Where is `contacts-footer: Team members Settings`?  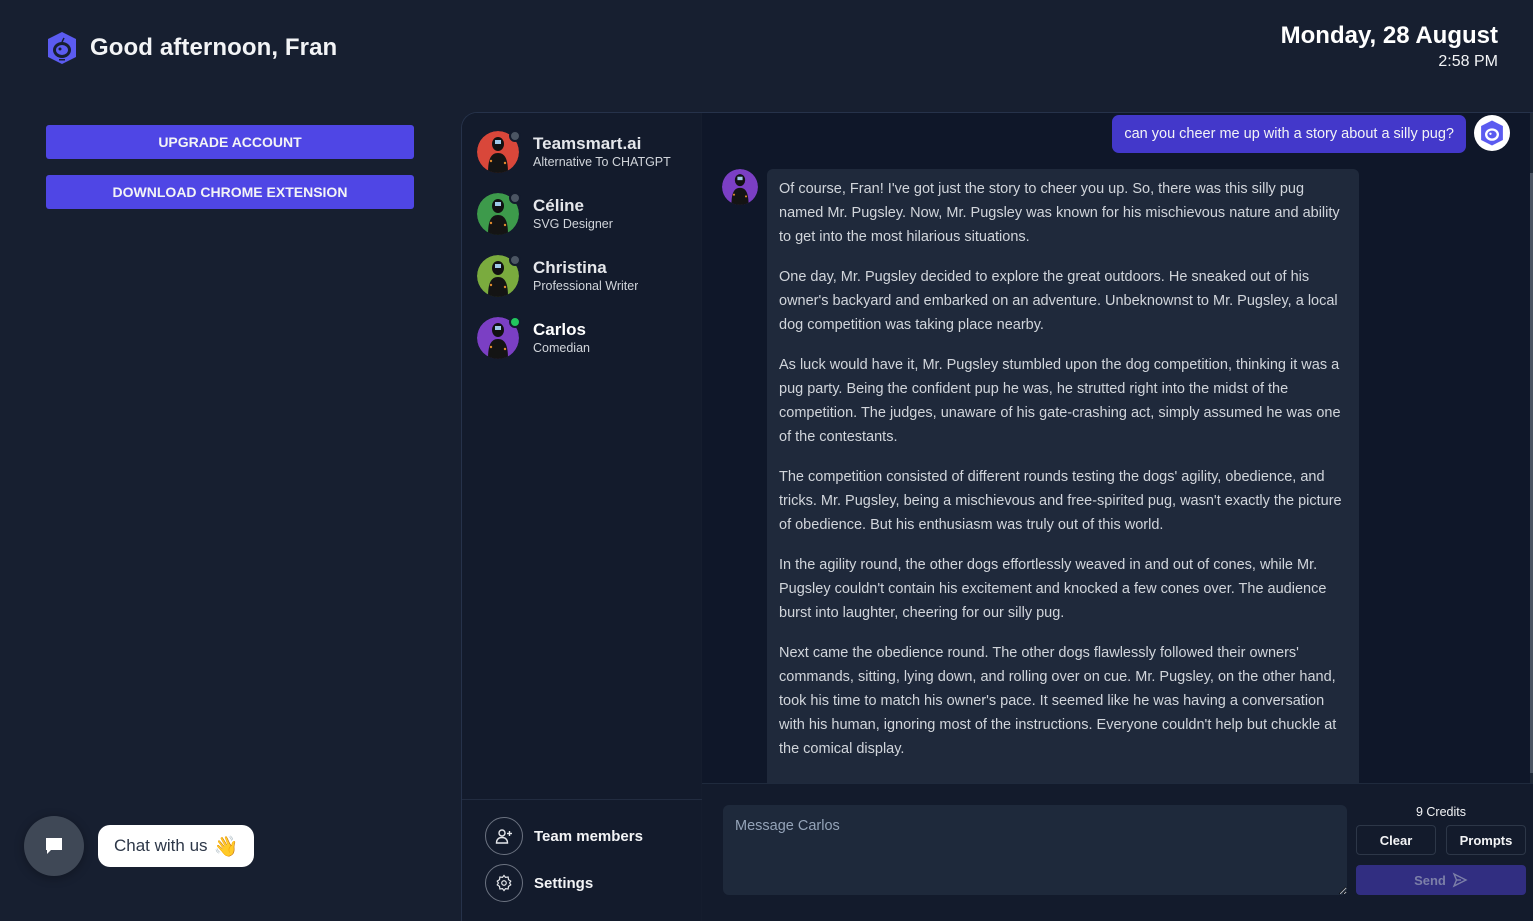
contacts-footer: Team members Settings is located at coordinates (582, 860).